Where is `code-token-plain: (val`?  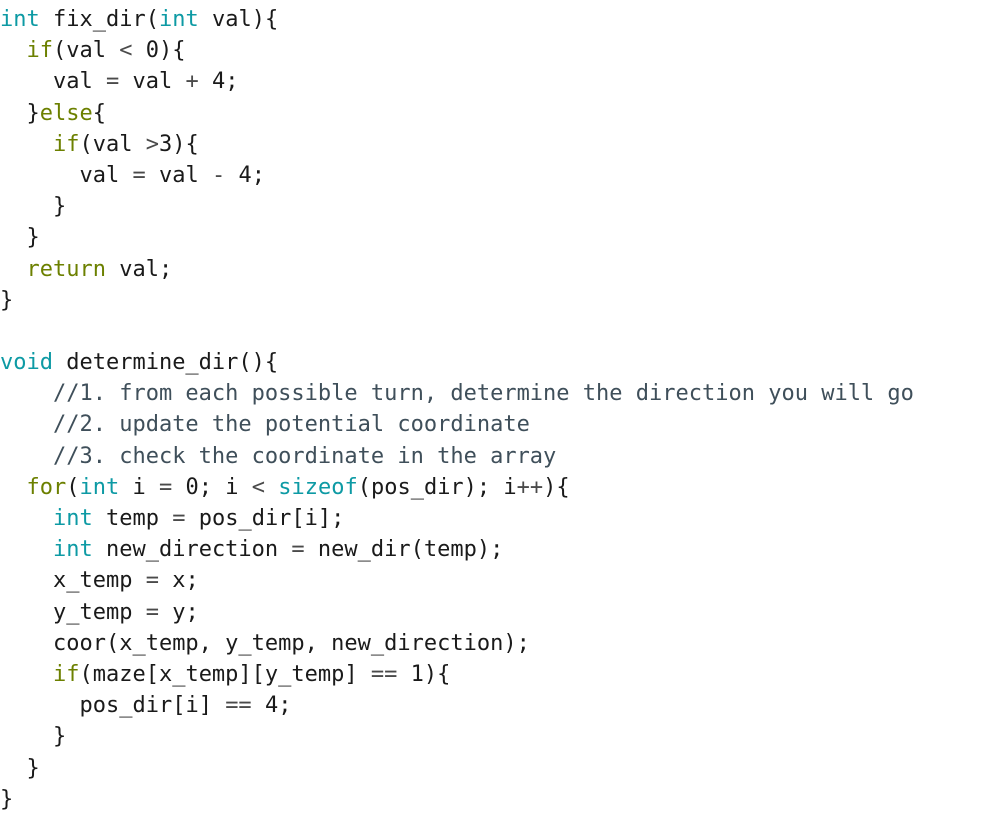 code-token-plain: (val is located at coordinates (112, 144).